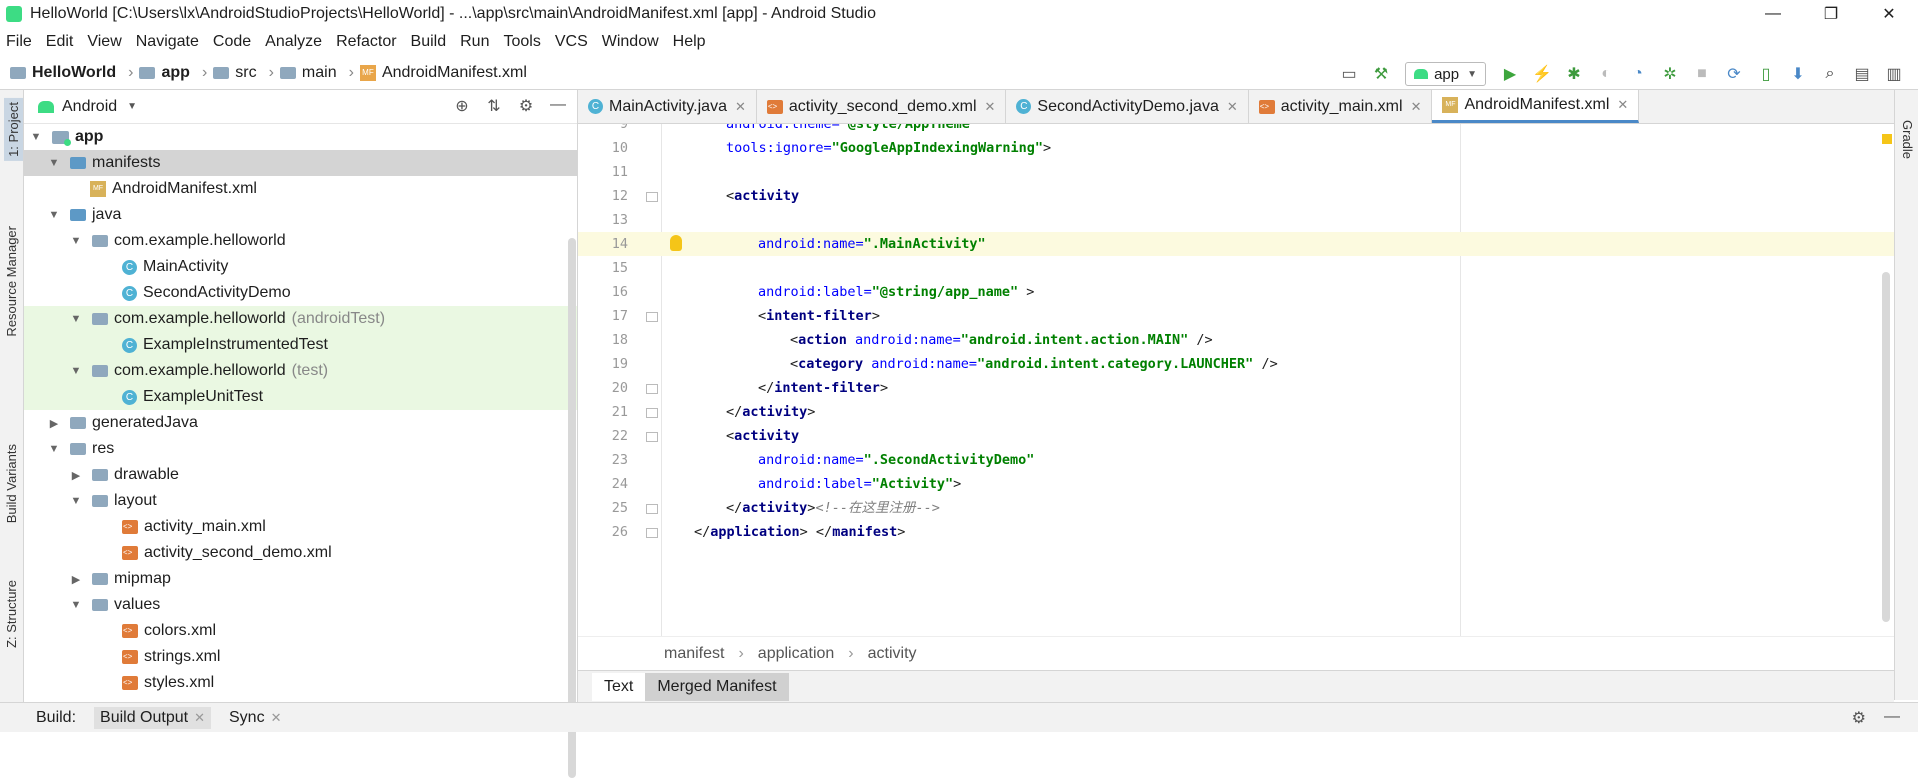 The width and height of the screenshot is (1918, 778). What do you see at coordinates (494, 106) in the screenshot?
I see `collapse-all-icon: ⇅` at bounding box center [494, 106].